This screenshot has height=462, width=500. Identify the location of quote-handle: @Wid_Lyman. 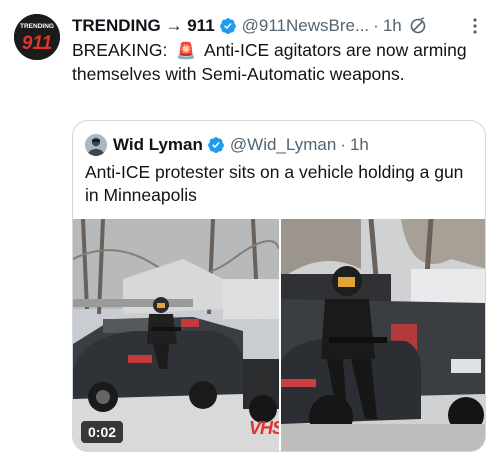
(283, 145).